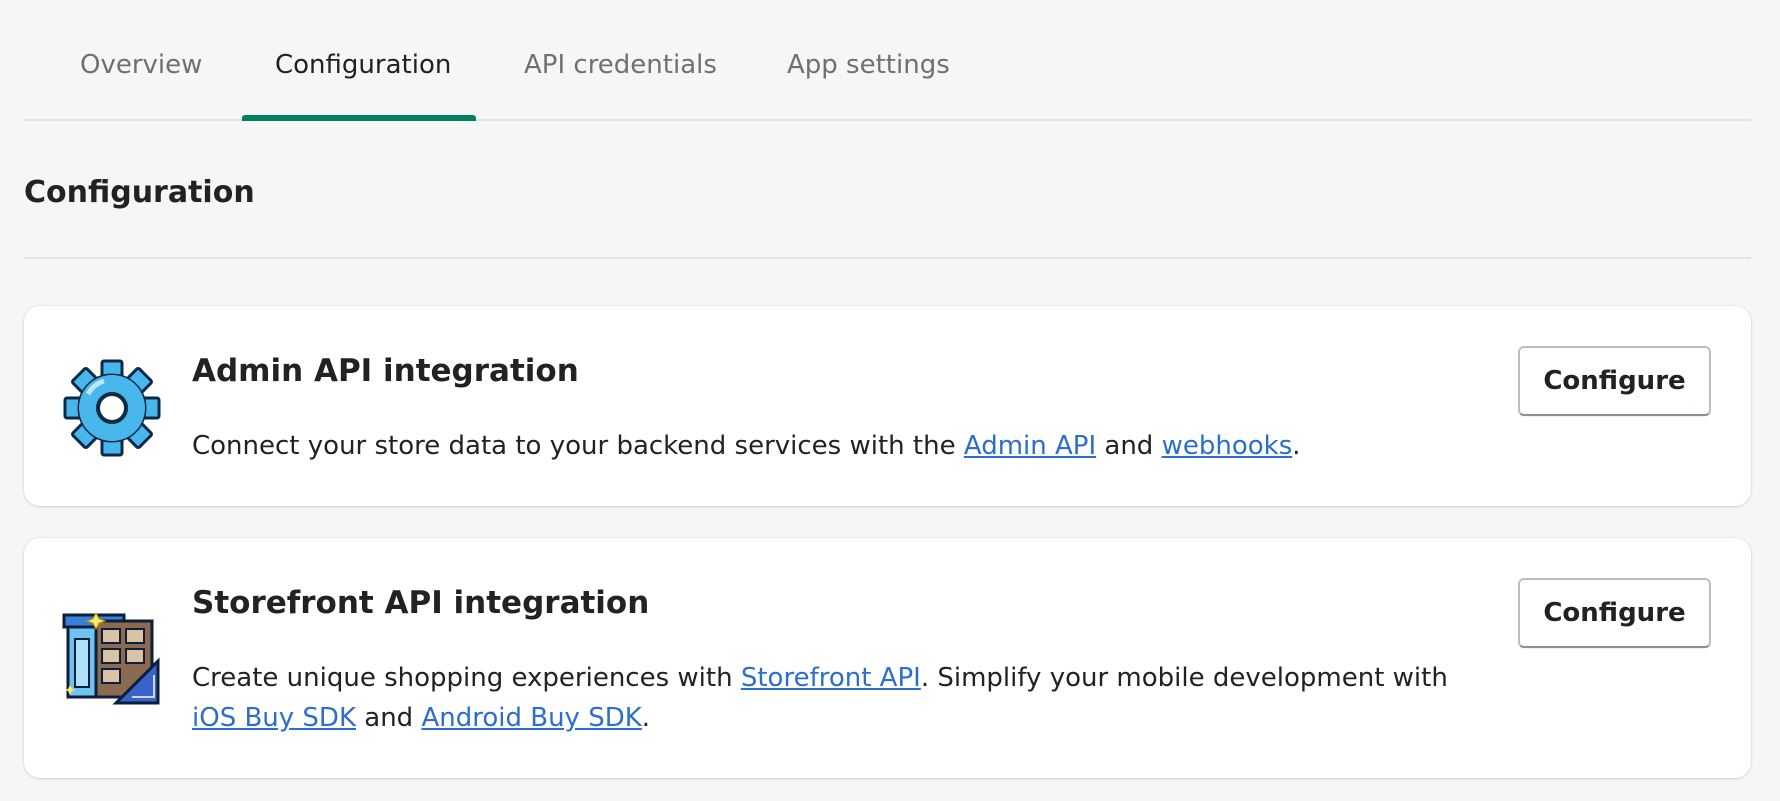 This screenshot has height=801, width=1780. Describe the element at coordinates (1614, 381) in the screenshot. I see `configure-admin-api-button: Configure` at that location.